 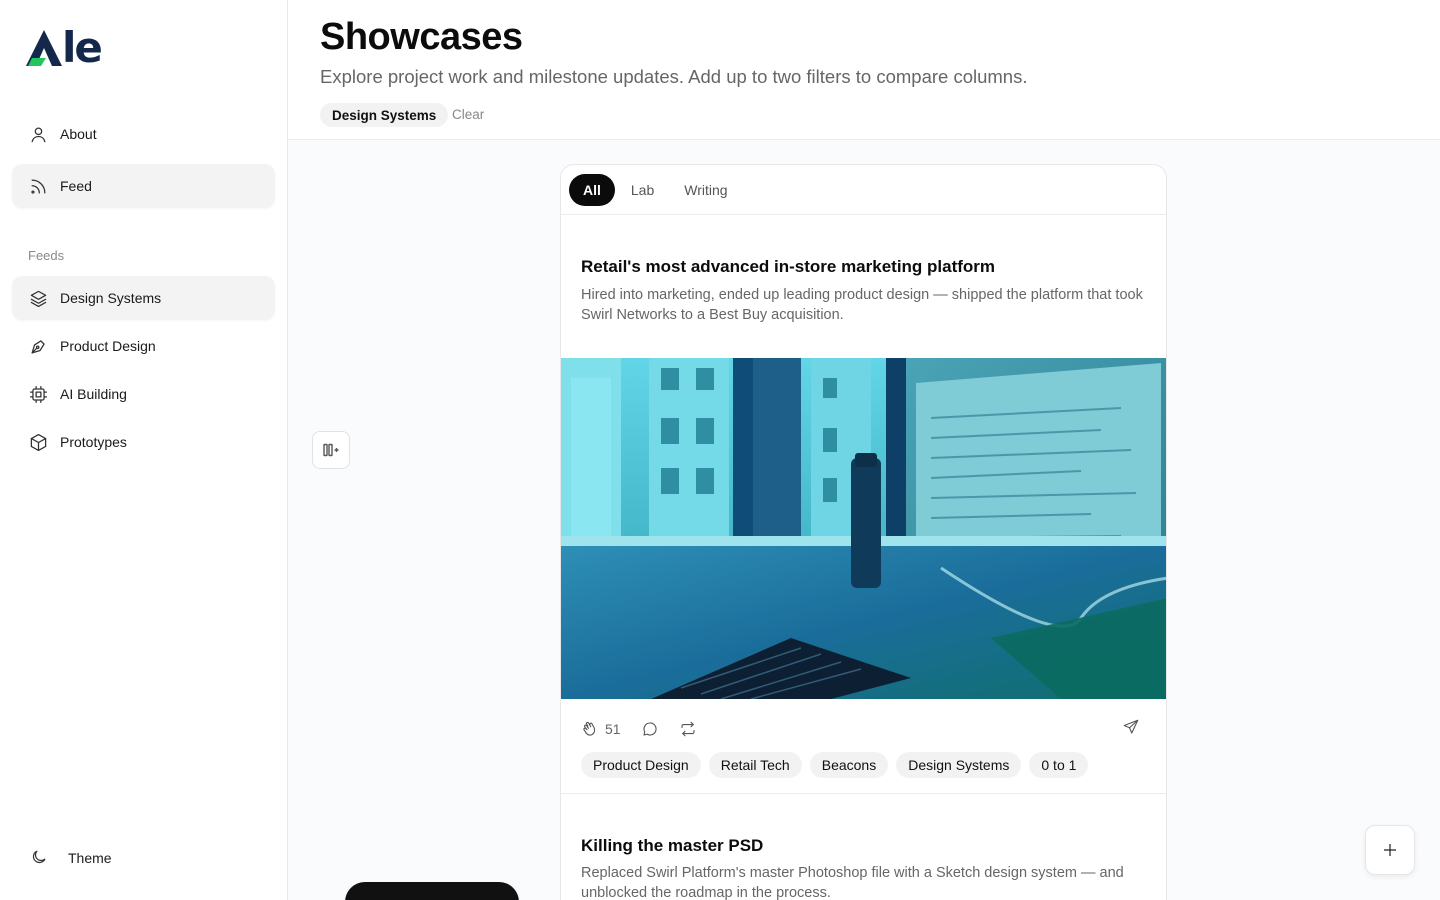 What do you see at coordinates (111, 298) in the screenshot?
I see `sidebar-item-label: Design Systems` at bounding box center [111, 298].